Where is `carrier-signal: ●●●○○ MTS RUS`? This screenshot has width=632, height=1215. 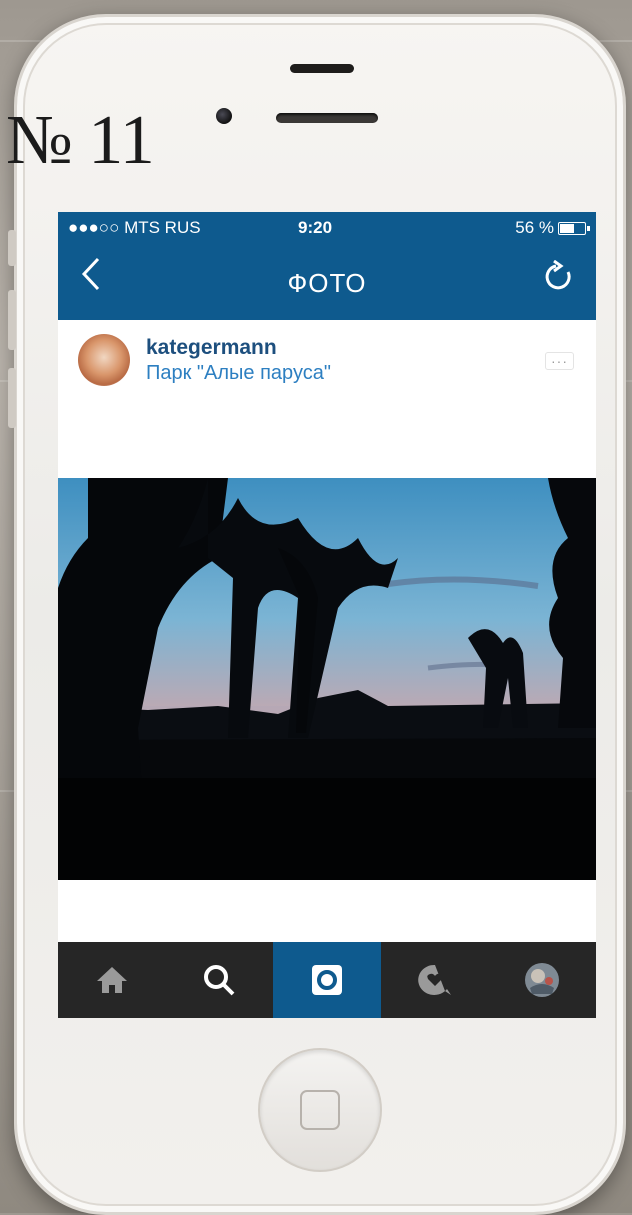 carrier-signal: ●●●○○ MTS RUS is located at coordinates (134, 227).